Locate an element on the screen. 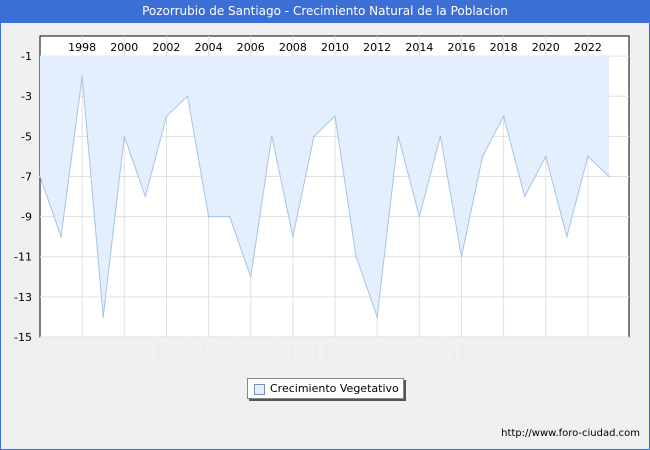 This screenshot has width=650, height=450. y-tick-label: -9 is located at coordinates (26, 217).